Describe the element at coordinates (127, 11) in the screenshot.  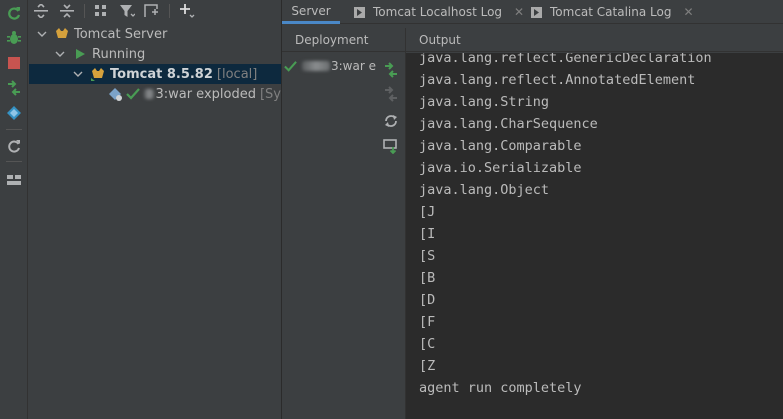
I see `filter-icon` at that location.